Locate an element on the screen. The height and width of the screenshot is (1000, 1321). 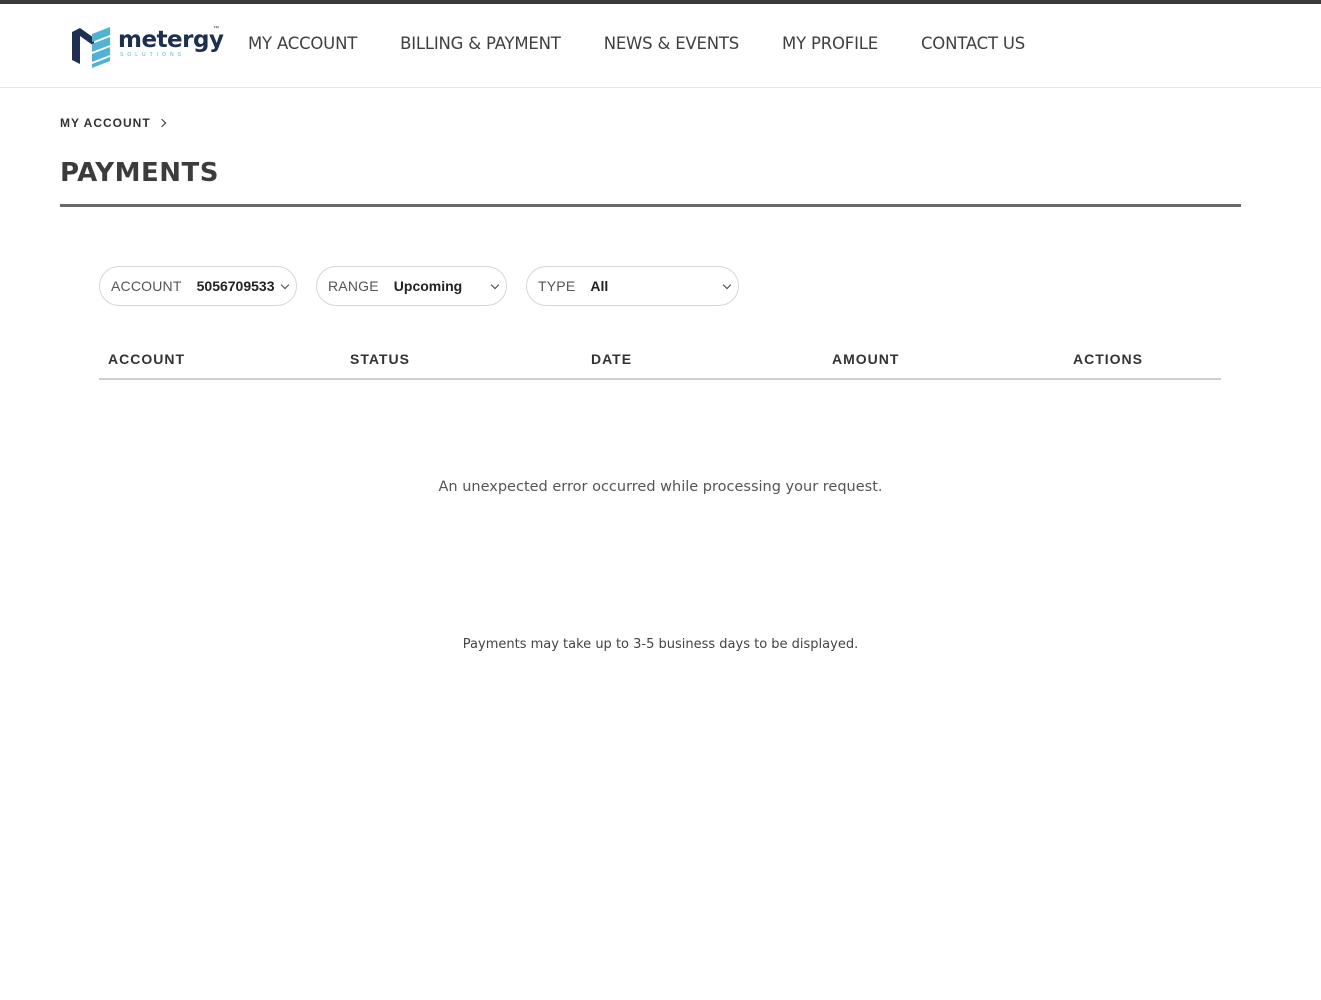
breadcrumb-my-account: MY ACCOUNT is located at coordinates (105, 123).